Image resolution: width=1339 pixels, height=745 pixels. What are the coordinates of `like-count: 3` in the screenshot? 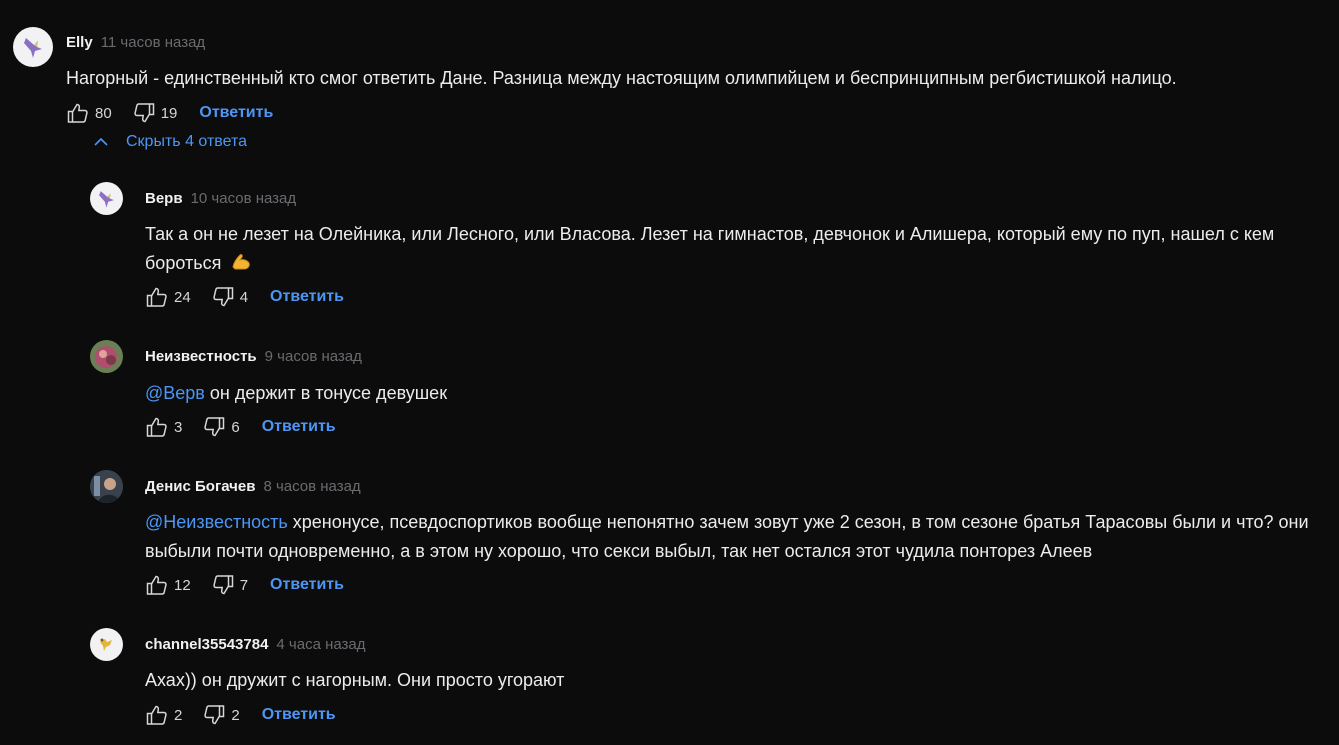 It's located at (178, 427).